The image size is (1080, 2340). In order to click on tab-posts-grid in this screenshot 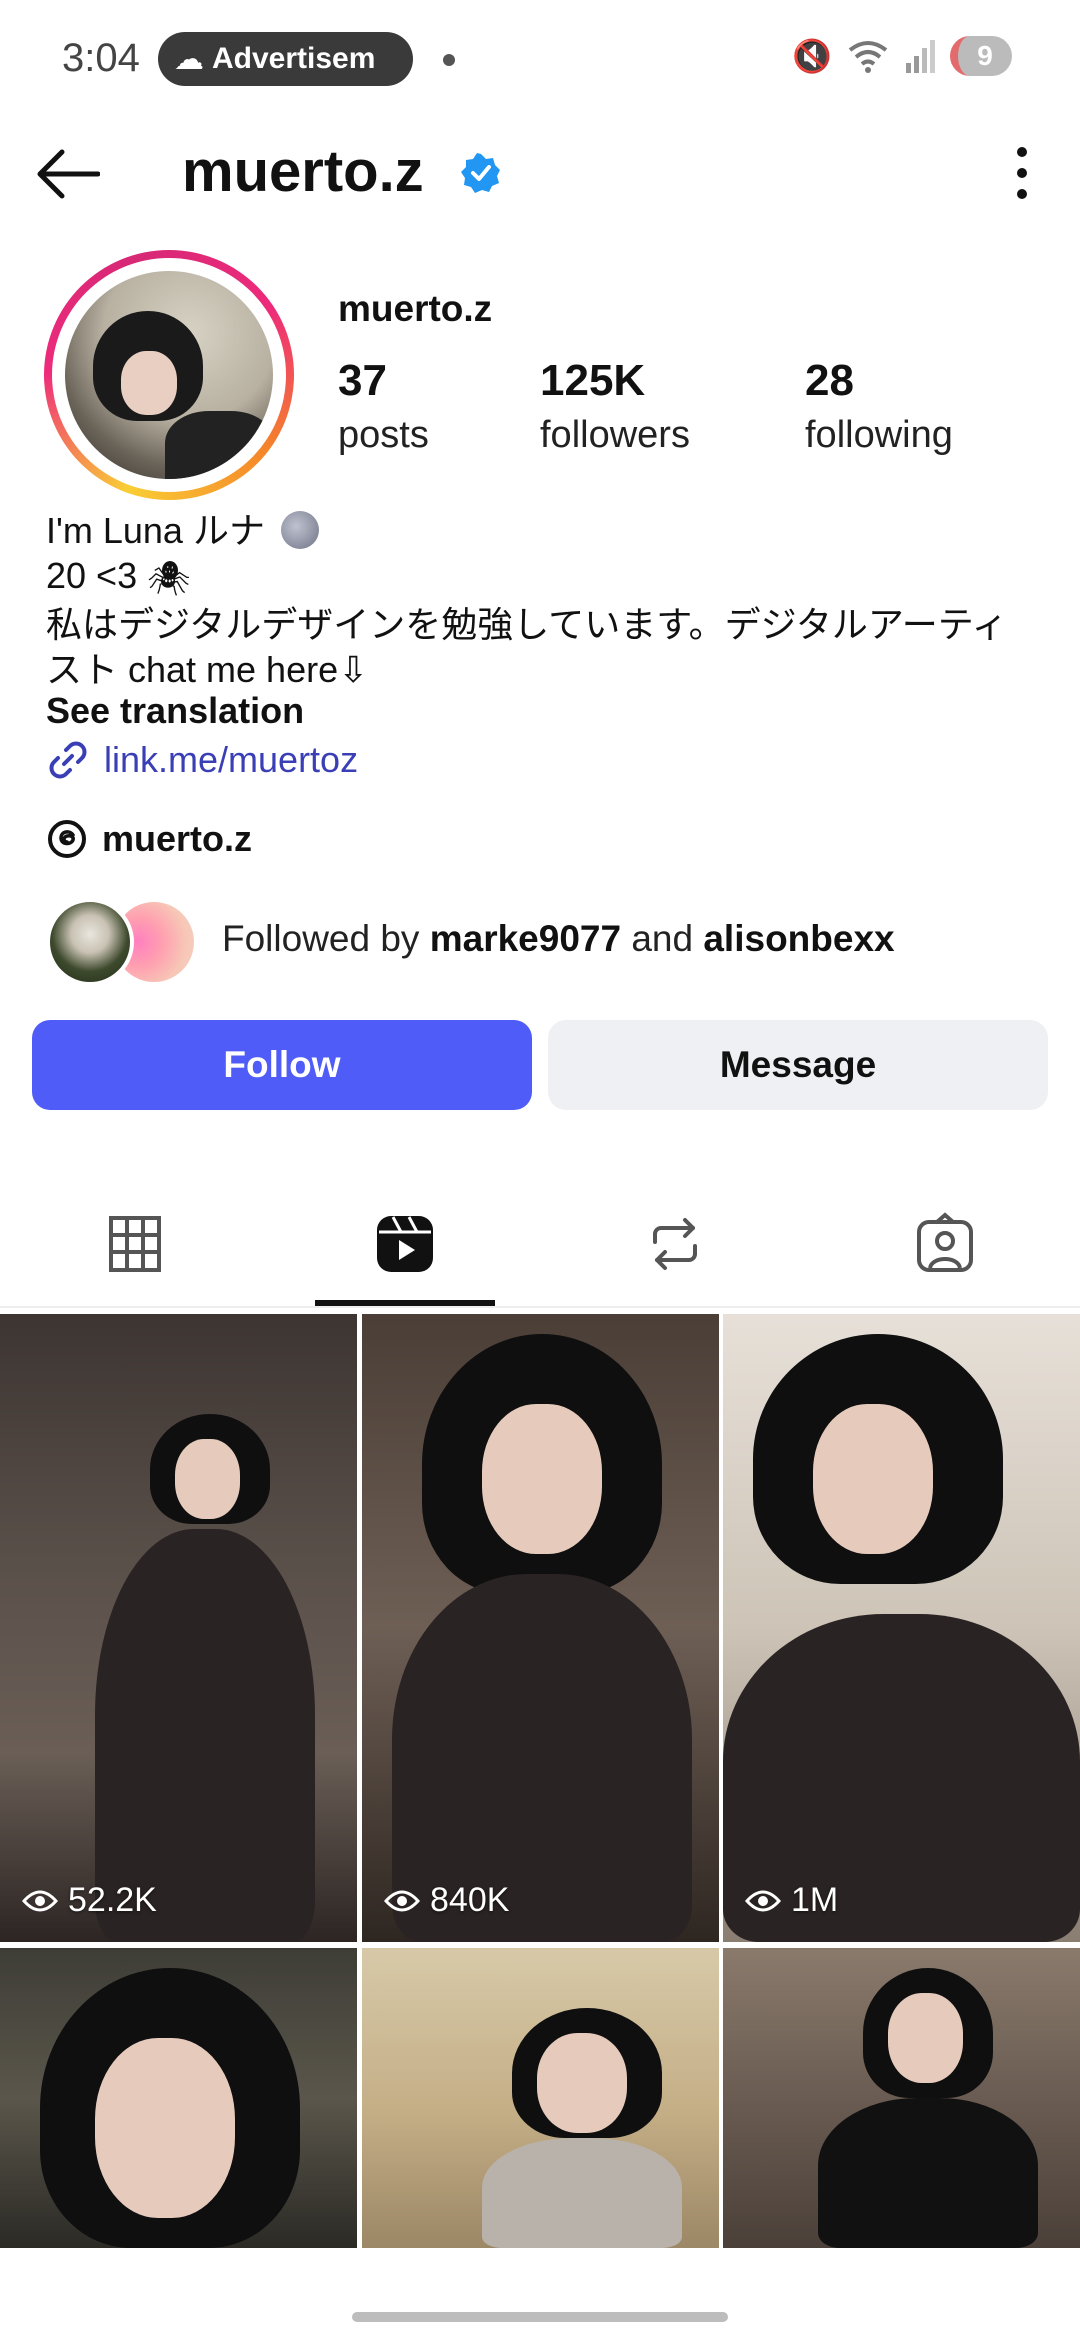, I will do `click(135, 1244)`.